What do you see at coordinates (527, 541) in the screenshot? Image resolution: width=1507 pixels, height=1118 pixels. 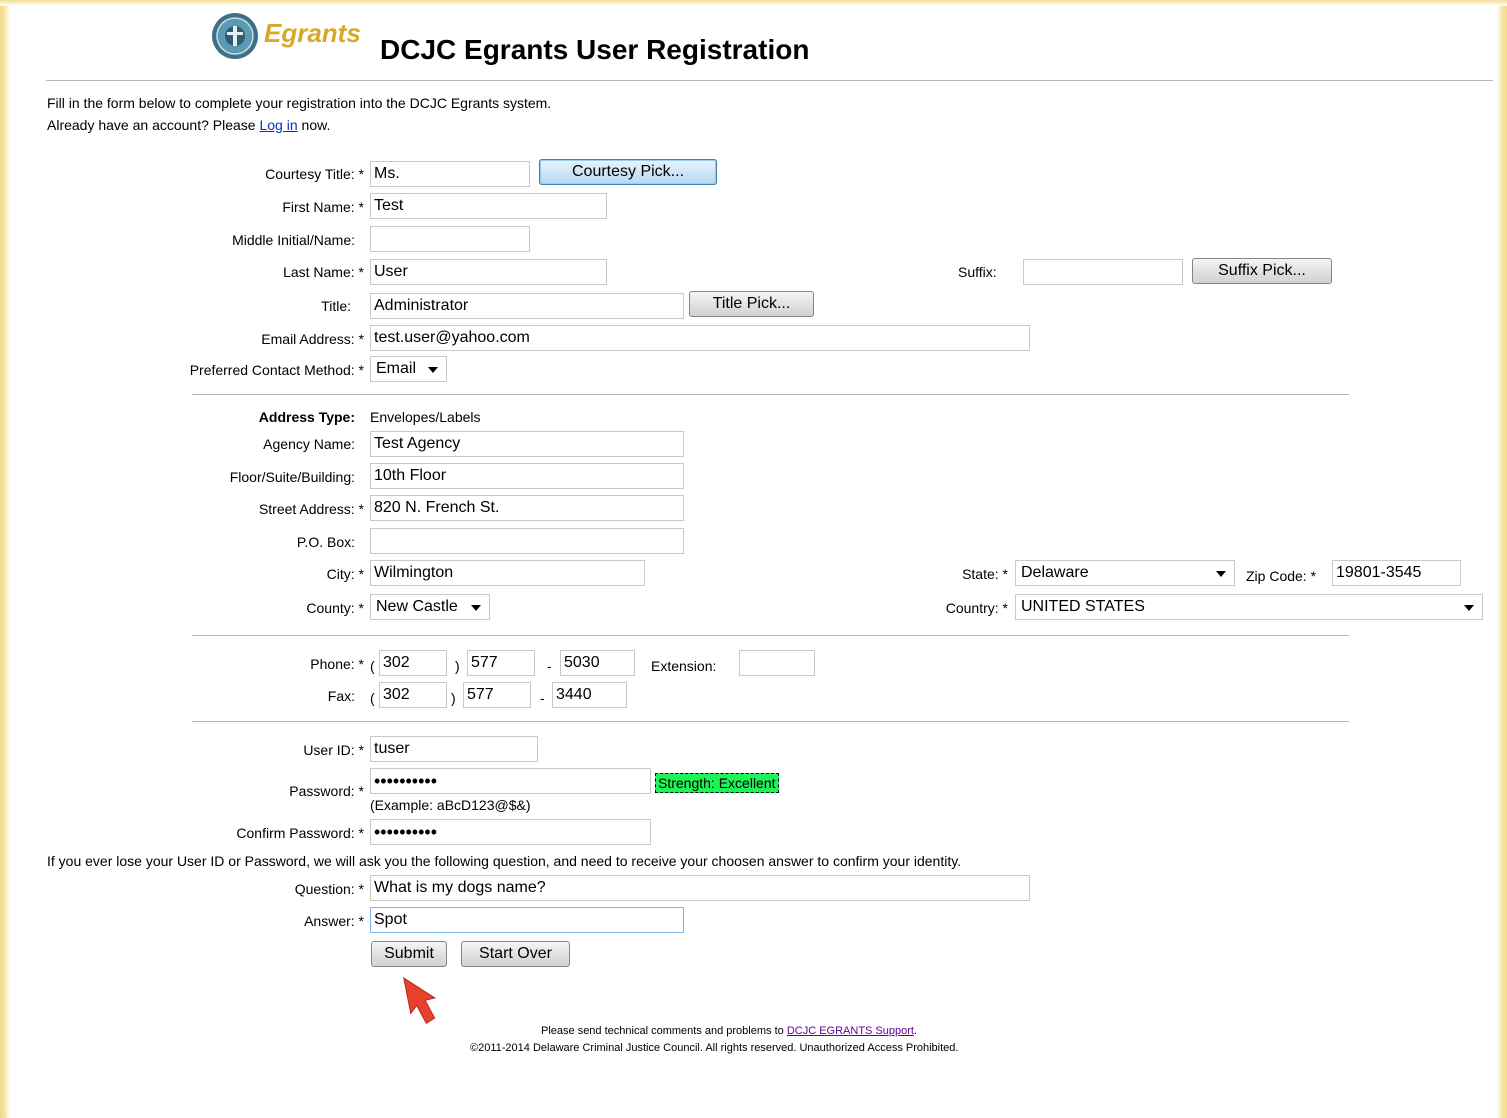 I see `po-box-input` at bounding box center [527, 541].